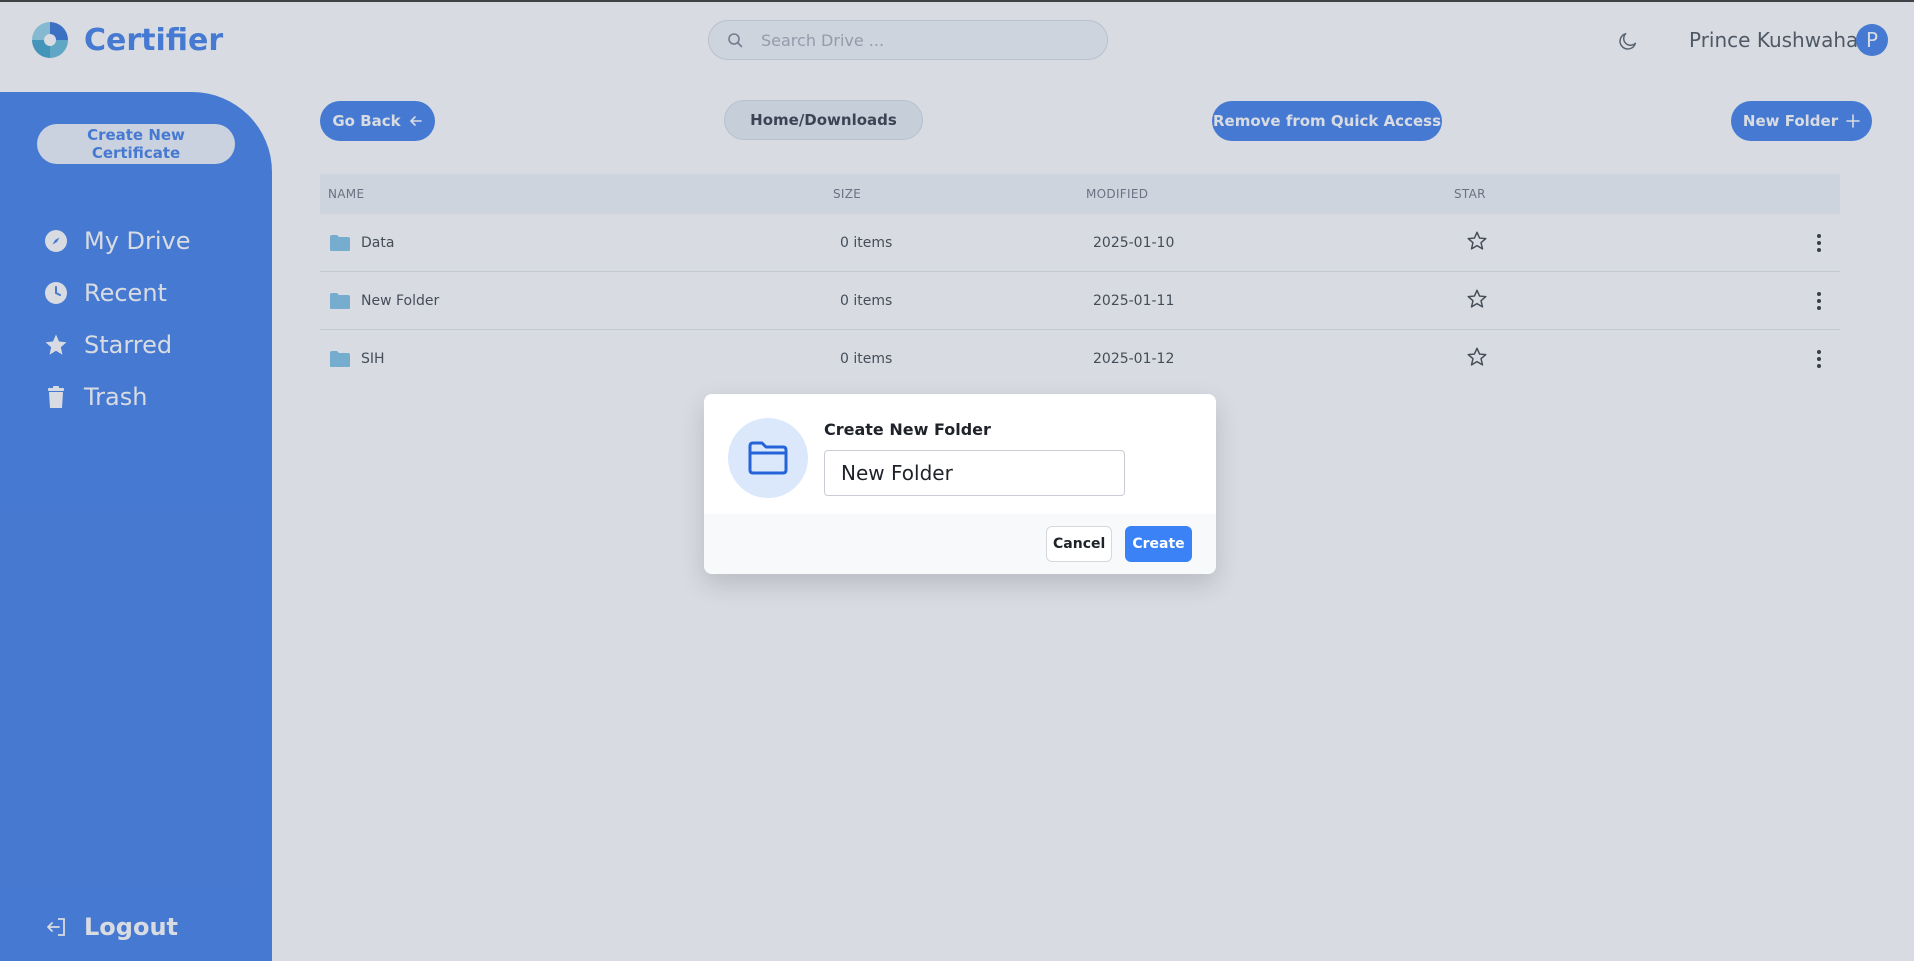 The height and width of the screenshot is (961, 1914). I want to click on dialog-body: Create New Folder, so click(960, 454).